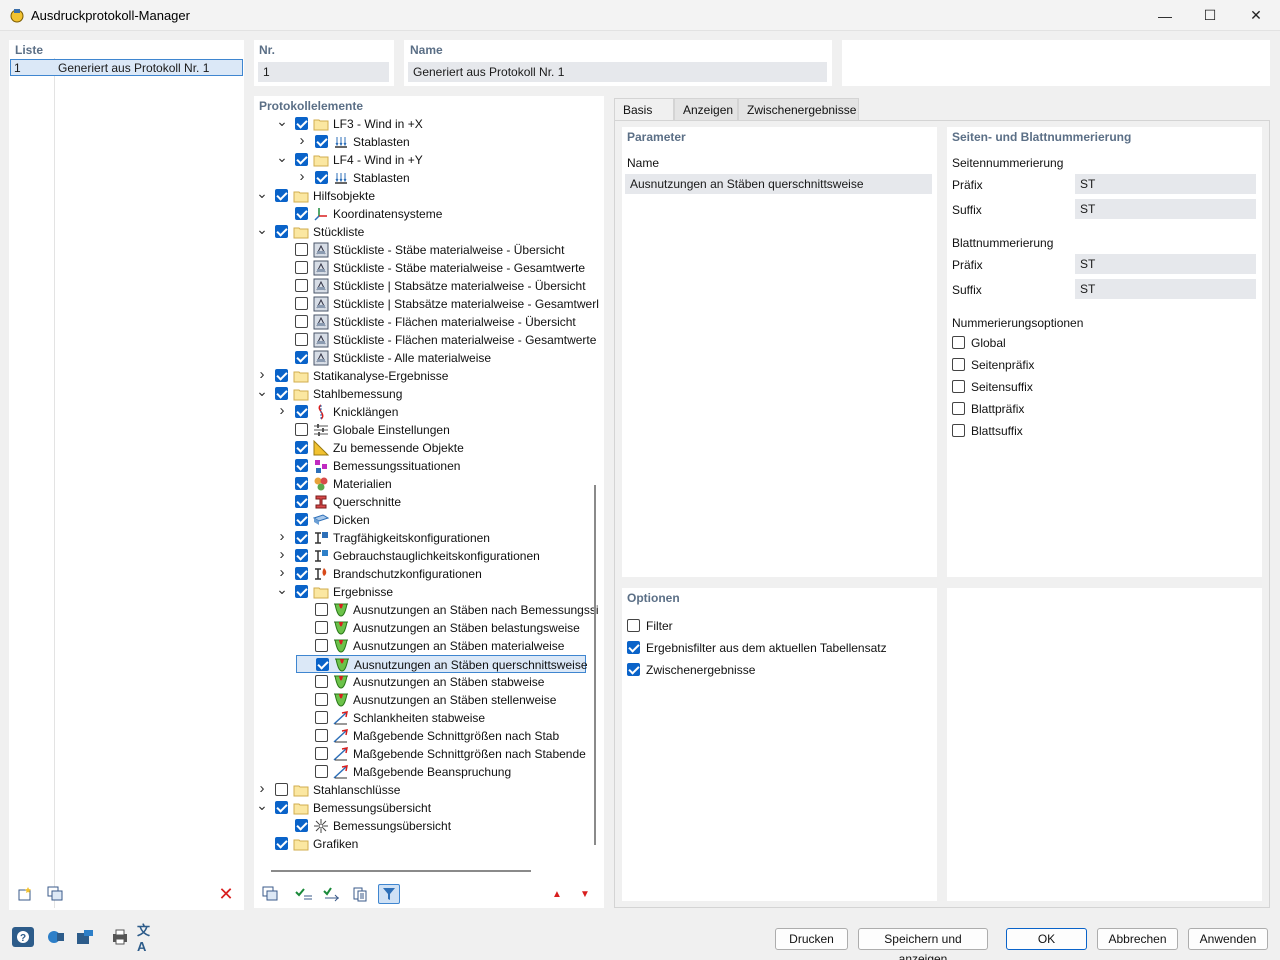  What do you see at coordinates (1056, 63) in the screenshot?
I see `comment-panel` at bounding box center [1056, 63].